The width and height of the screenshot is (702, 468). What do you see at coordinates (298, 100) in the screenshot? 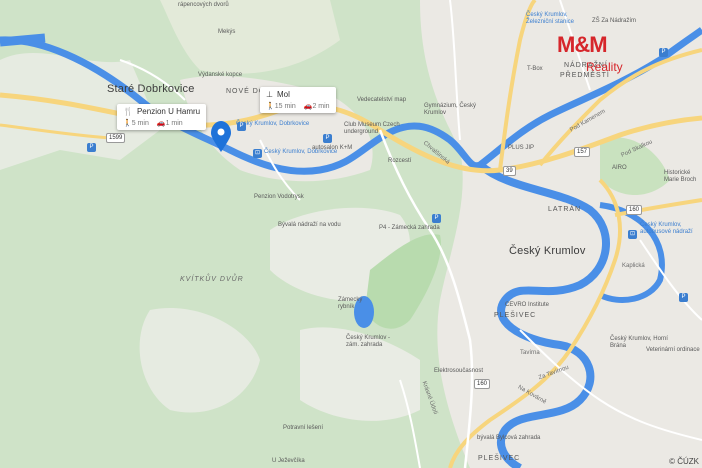
I see `mol-callout: ⊥ Mol 🚶15 min 🚗2 min` at bounding box center [298, 100].